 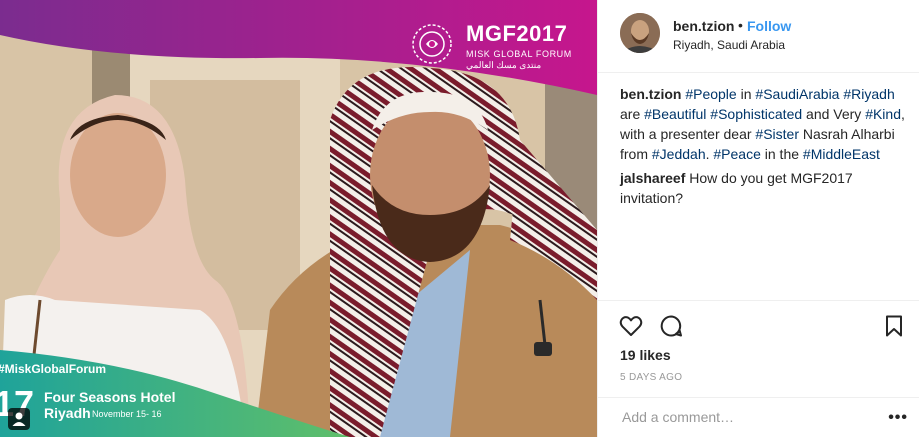 I want to click on comment-input, so click(x=747, y=417).